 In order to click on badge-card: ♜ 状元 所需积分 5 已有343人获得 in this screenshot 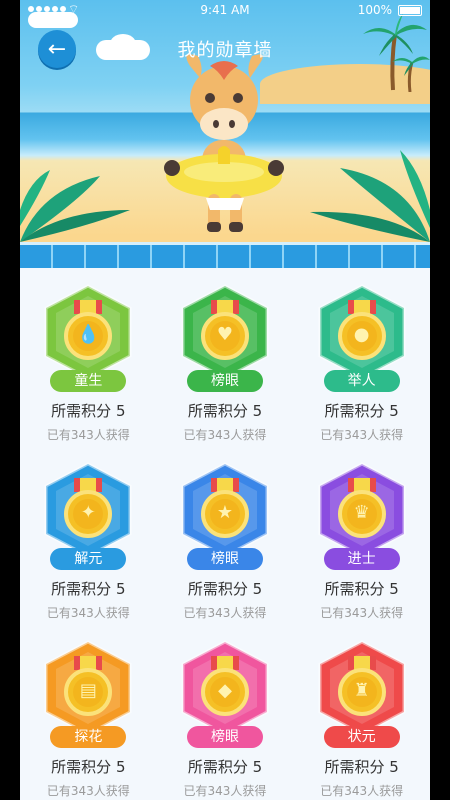, I will do `click(362, 719)`.